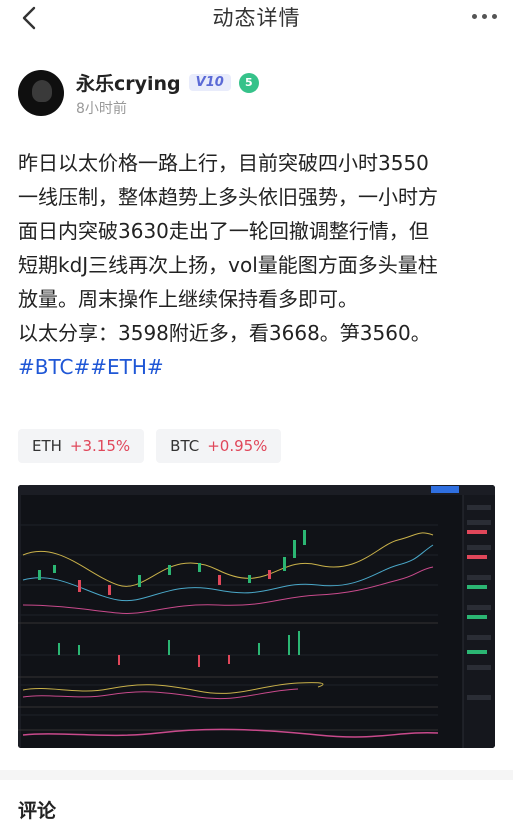 The width and height of the screenshot is (513, 820). I want to click on coin-tag-btc: BTC +0.95%, so click(219, 446).